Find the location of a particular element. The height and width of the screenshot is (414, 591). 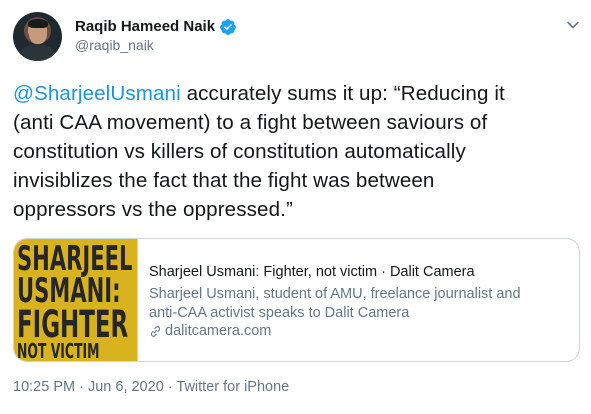

author-handle: @raqib_naik is located at coordinates (114, 45).